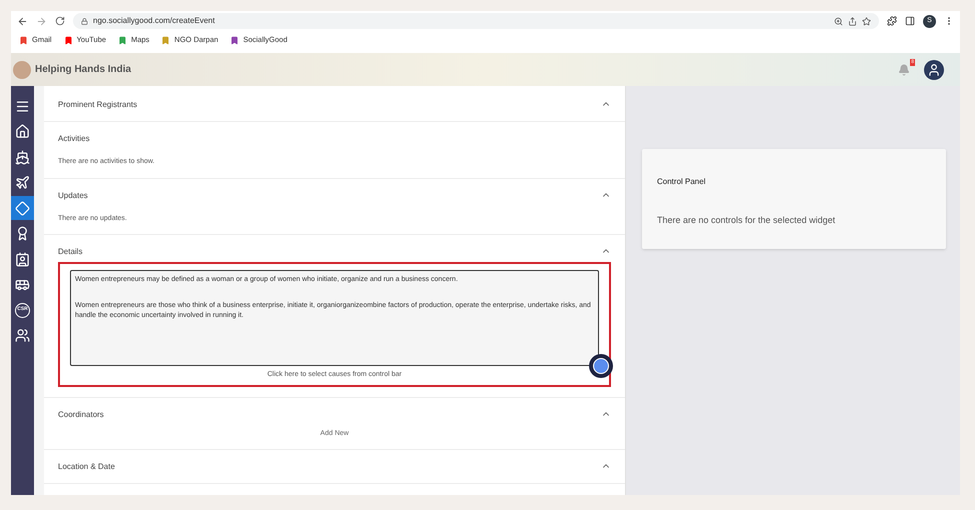 The image size is (975, 510). I want to click on back-icon, so click(22, 21).